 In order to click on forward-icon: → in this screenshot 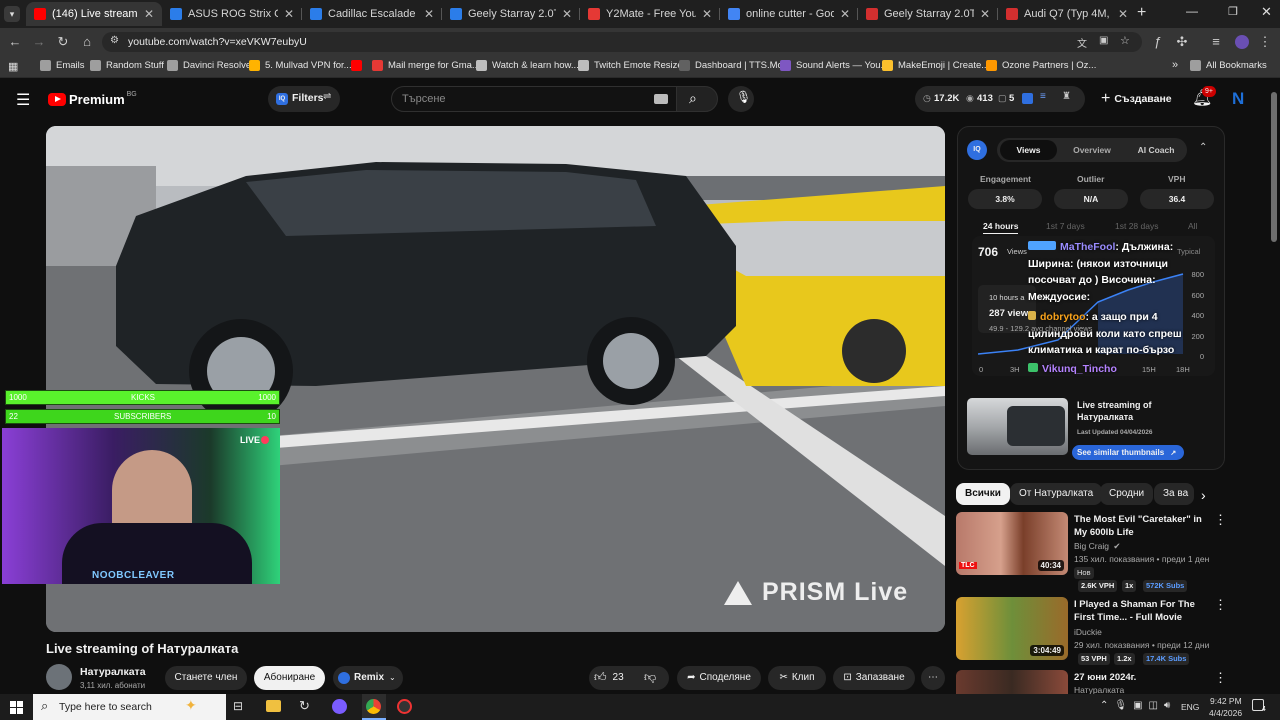, I will do `click(39, 42)`.